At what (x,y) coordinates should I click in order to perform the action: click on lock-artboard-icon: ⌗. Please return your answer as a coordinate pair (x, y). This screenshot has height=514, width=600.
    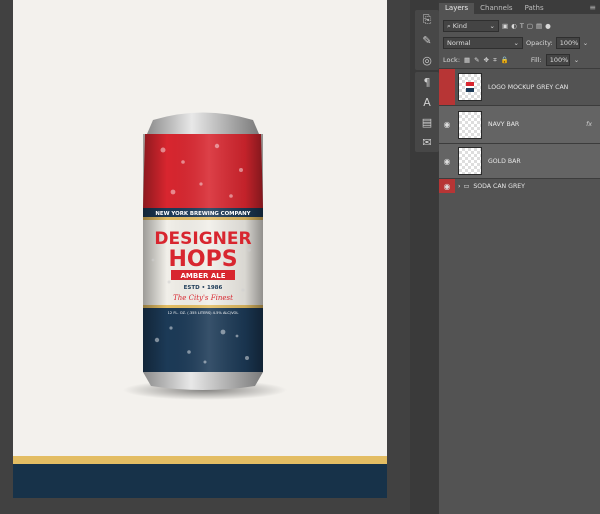
    Looking at the image, I should click on (495, 60).